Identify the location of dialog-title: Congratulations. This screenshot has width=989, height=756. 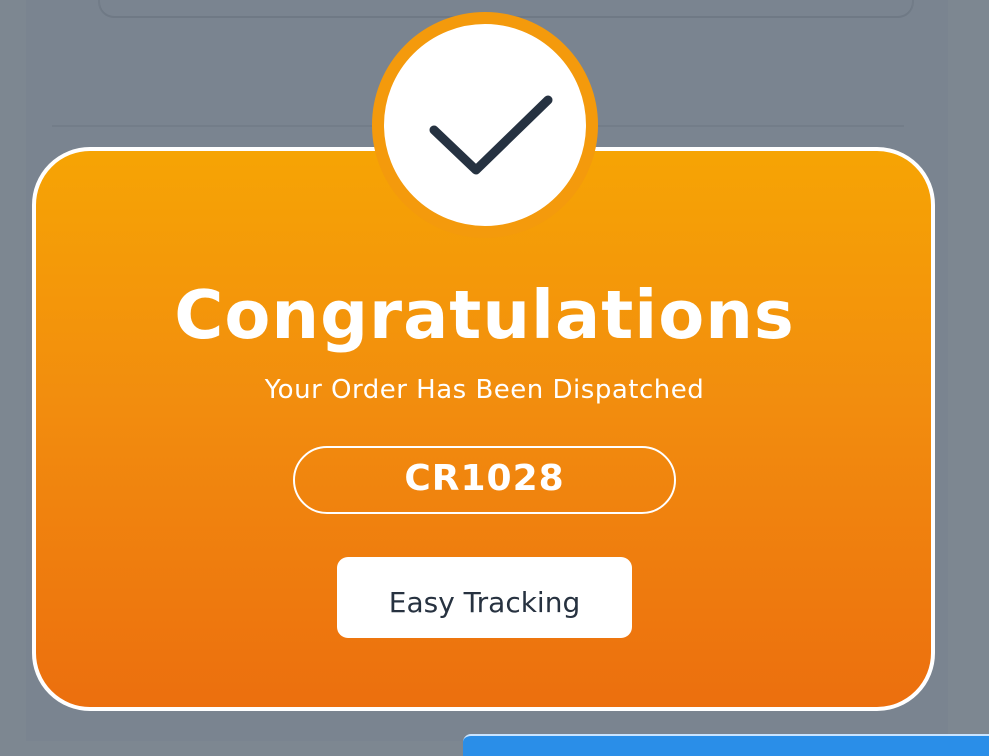
(484, 315).